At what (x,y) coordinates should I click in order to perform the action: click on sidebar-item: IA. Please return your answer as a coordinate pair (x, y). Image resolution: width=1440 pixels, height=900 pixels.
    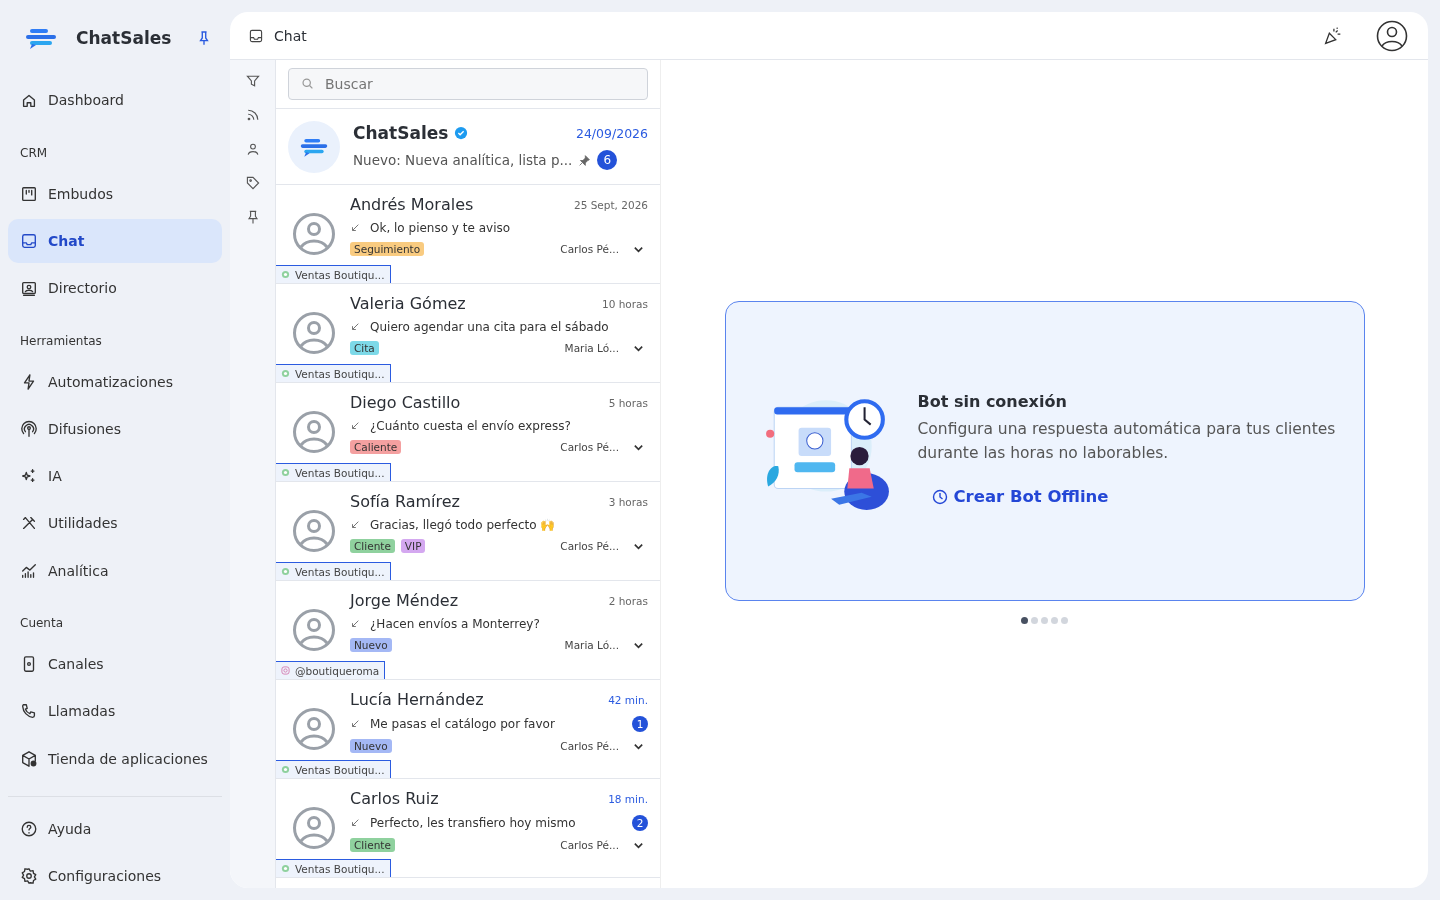
    Looking at the image, I should click on (115, 476).